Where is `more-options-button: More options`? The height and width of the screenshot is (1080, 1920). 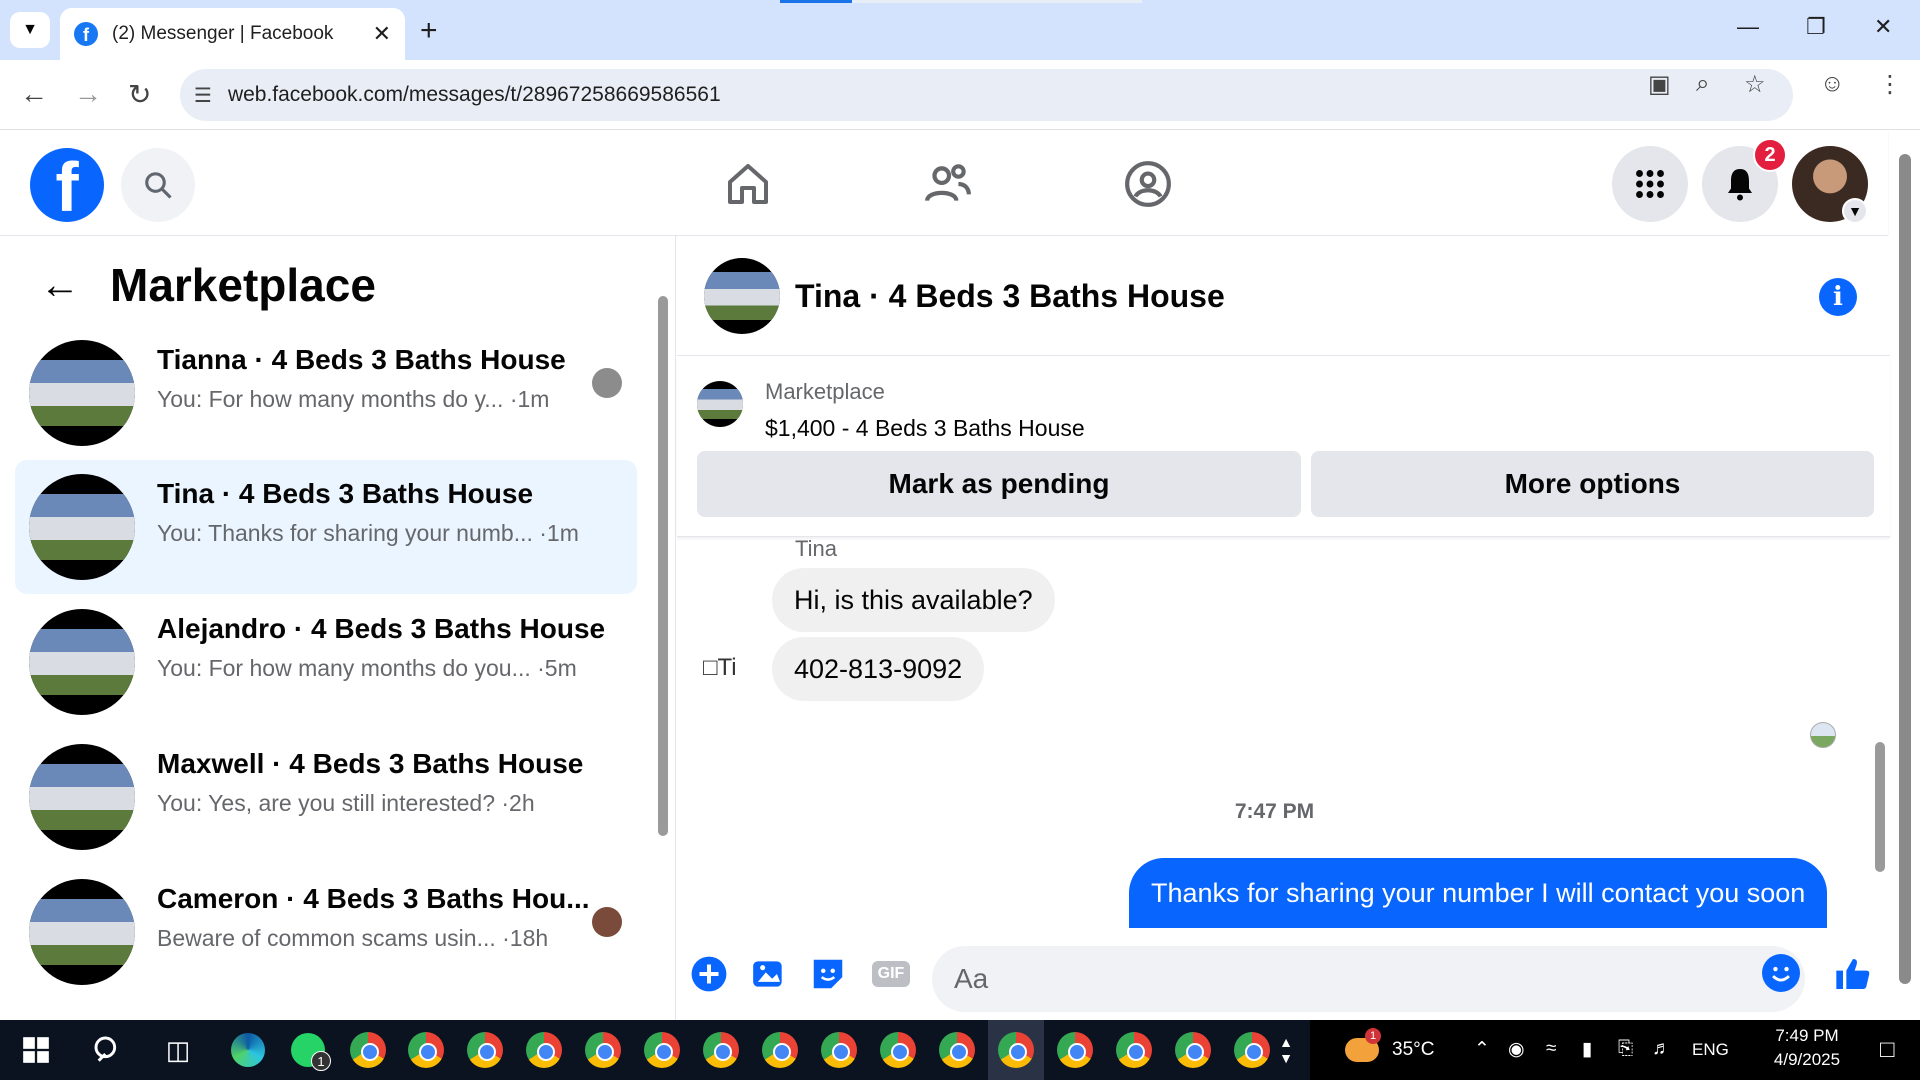 more-options-button: More options is located at coordinates (1592, 484).